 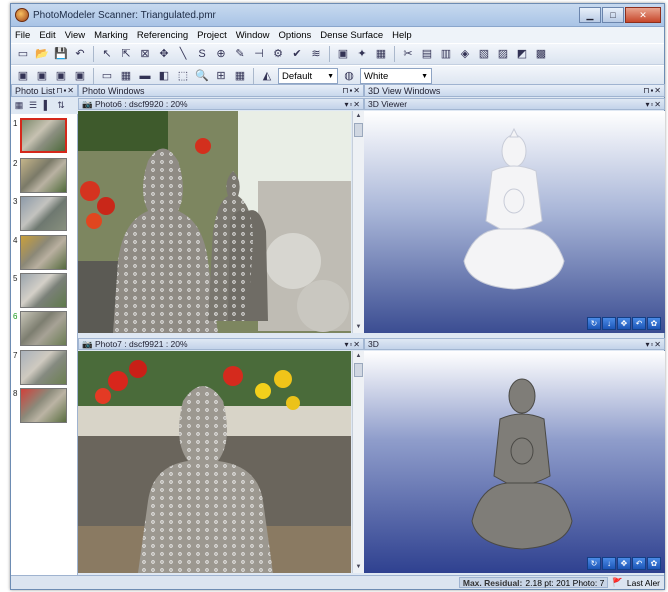 What do you see at coordinates (396, 76) in the screenshot?
I see `white-combo: White ▼` at bounding box center [396, 76].